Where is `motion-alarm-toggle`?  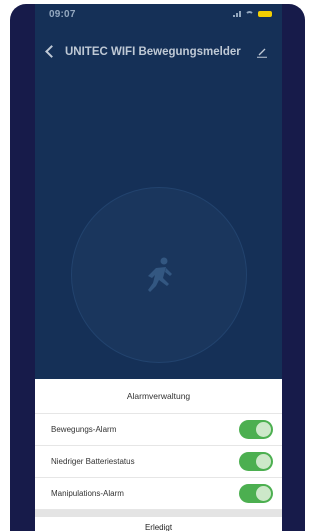
motion-alarm-toggle is located at coordinates (256, 429).